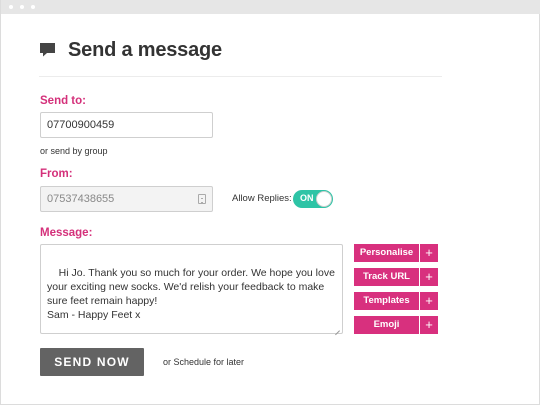 Image resolution: width=540 pixels, height=405 pixels. I want to click on page-title: Send a message, so click(145, 49).